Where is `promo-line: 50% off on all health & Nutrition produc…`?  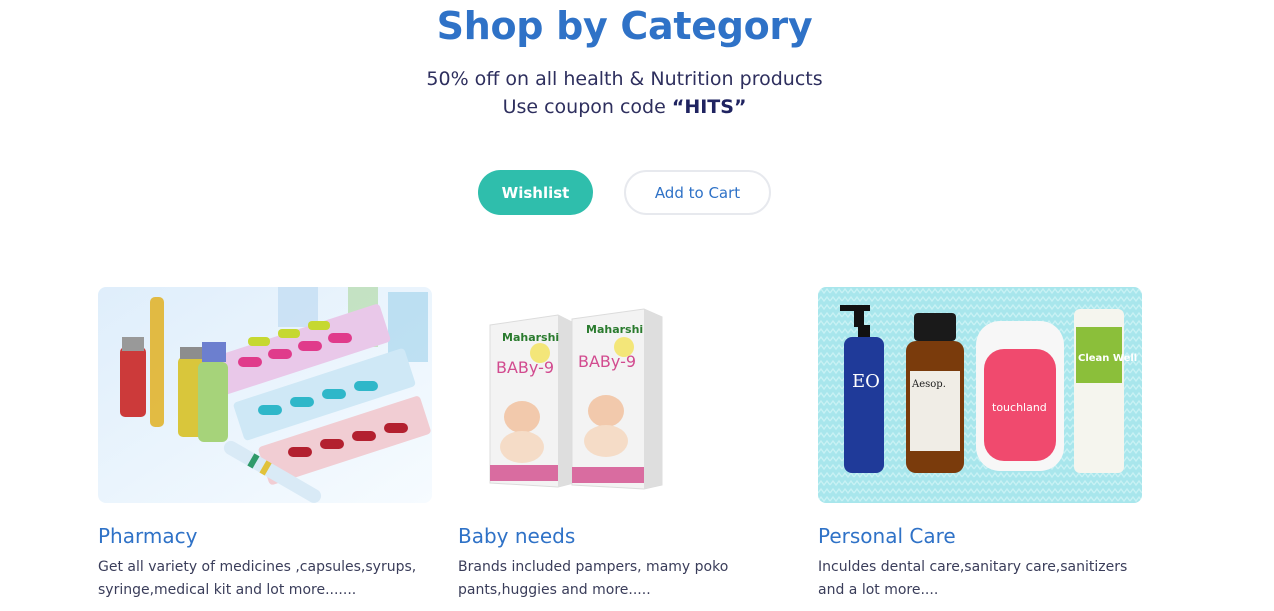 promo-line: 50% off on all health & Nutrition produc… is located at coordinates (624, 79).